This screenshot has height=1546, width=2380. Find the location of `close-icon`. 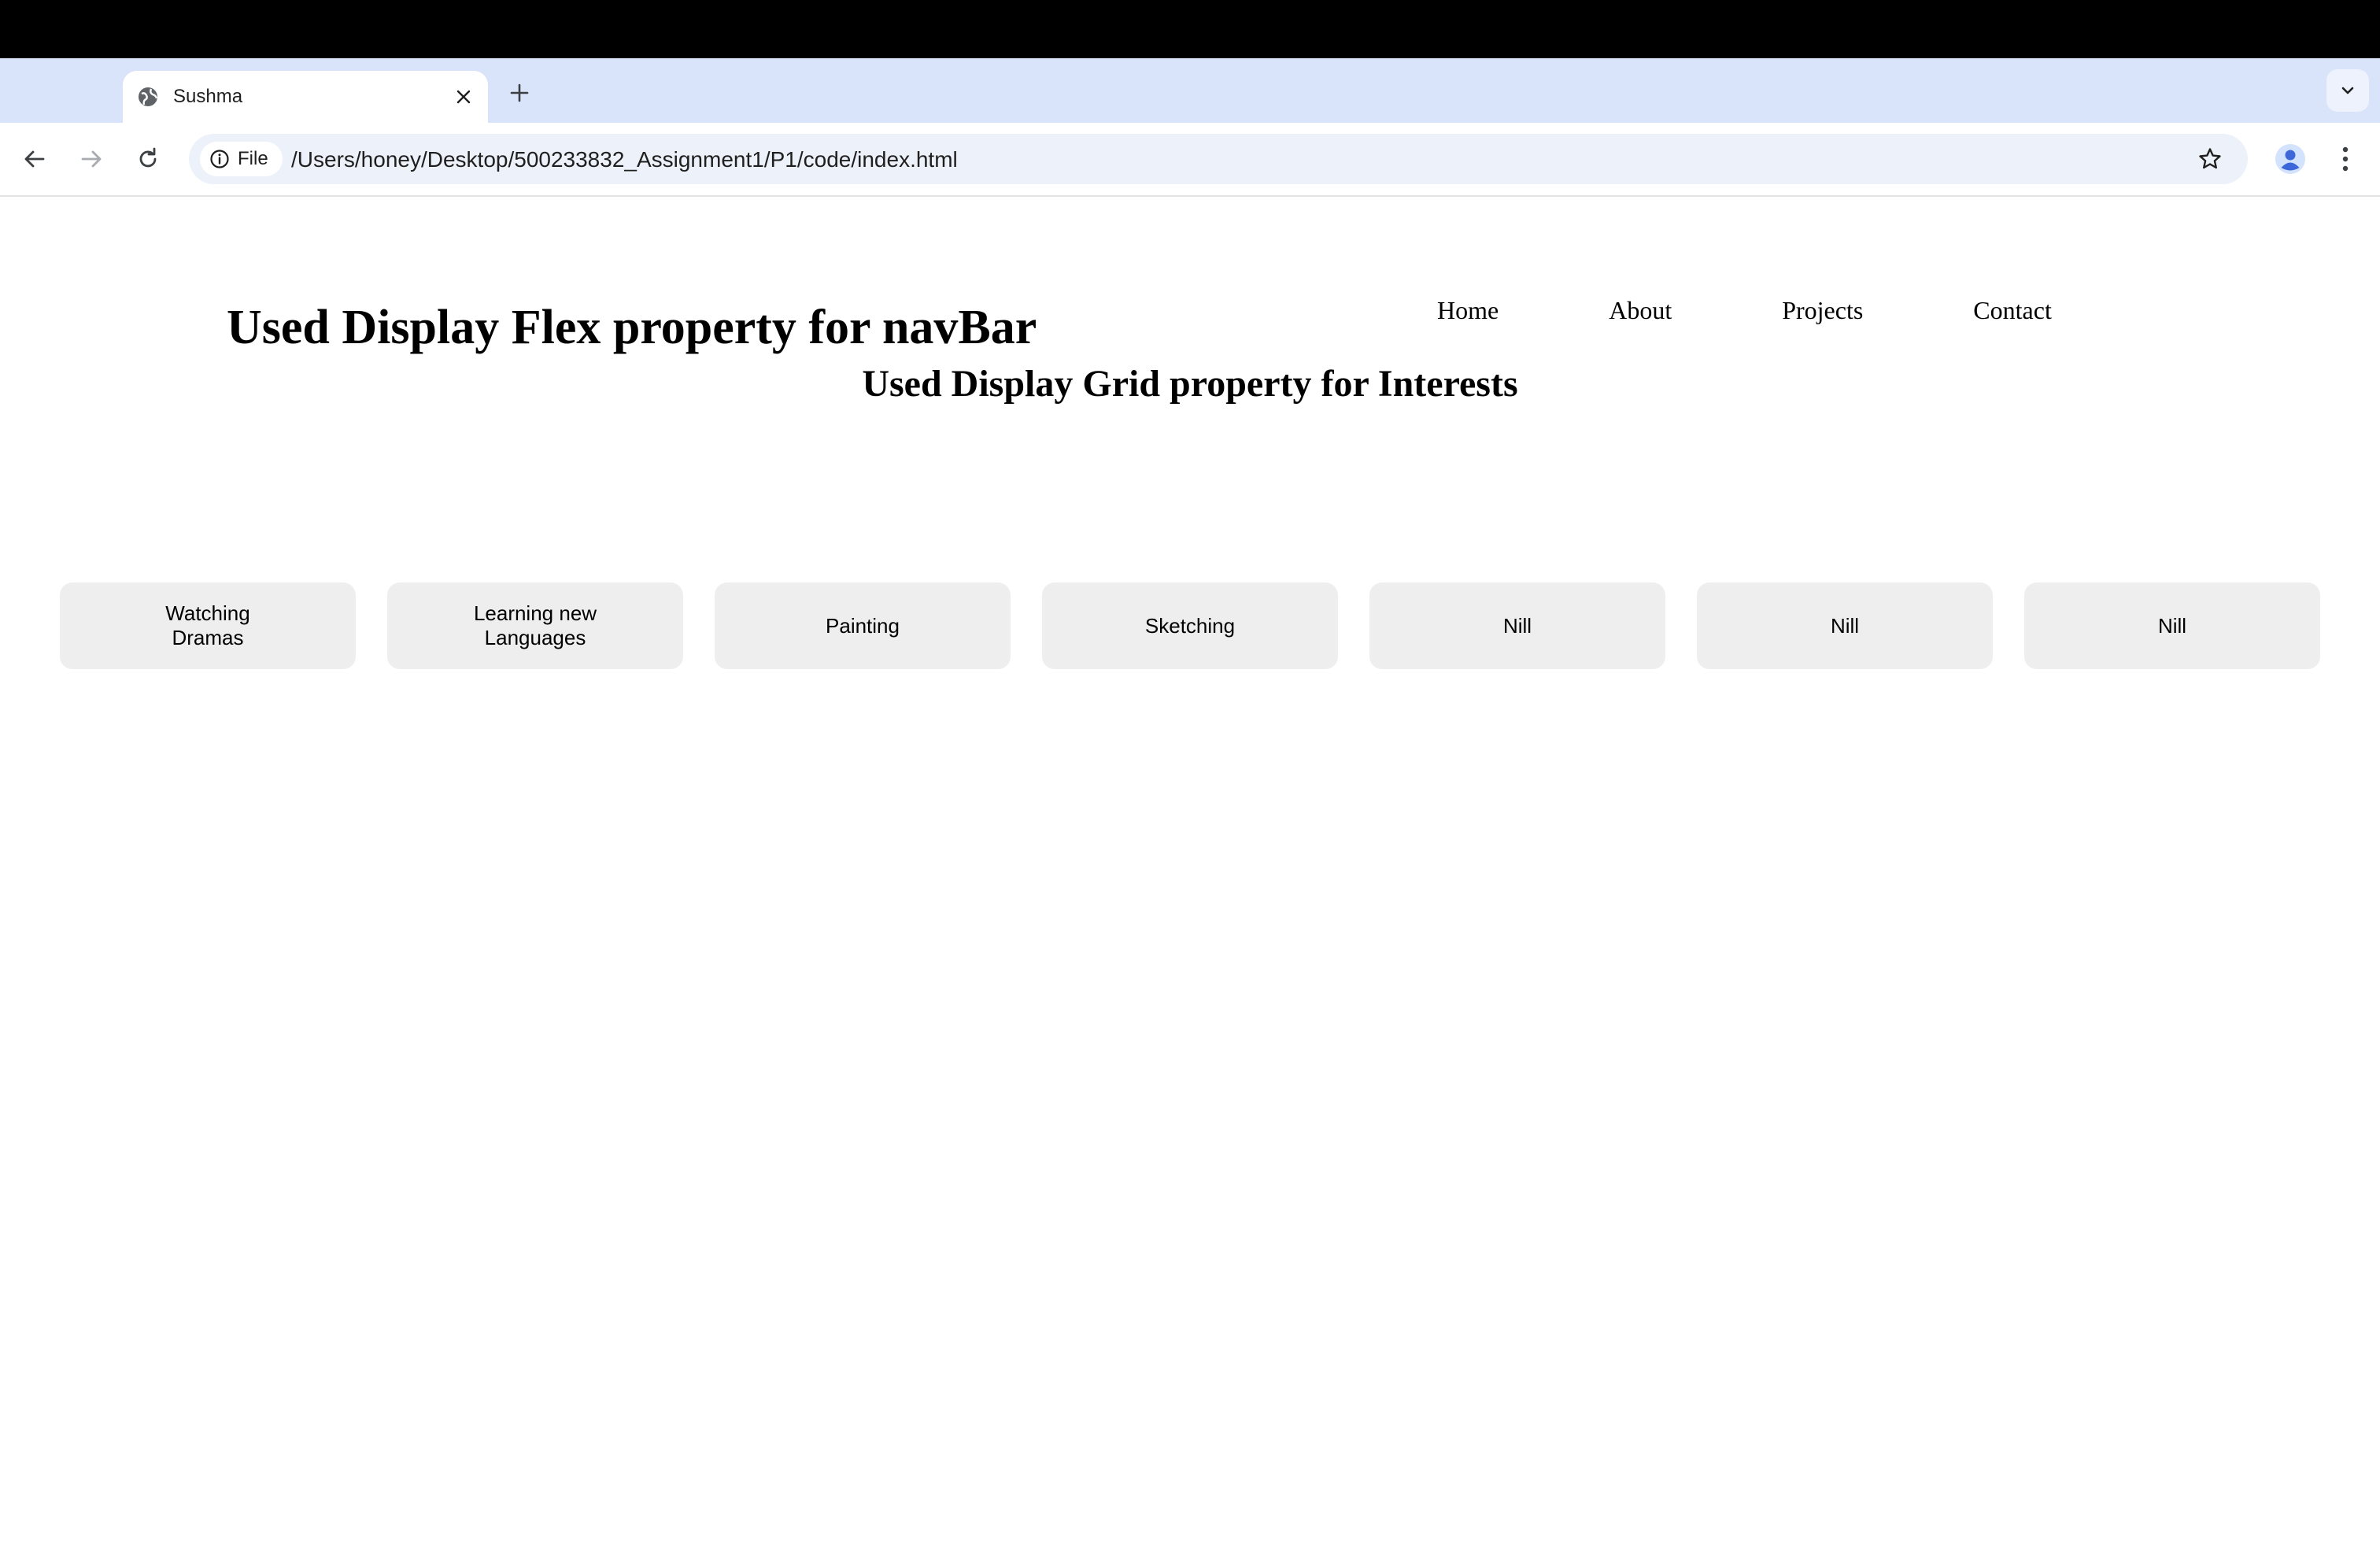

close-icon is located at coordinates (463, 96).